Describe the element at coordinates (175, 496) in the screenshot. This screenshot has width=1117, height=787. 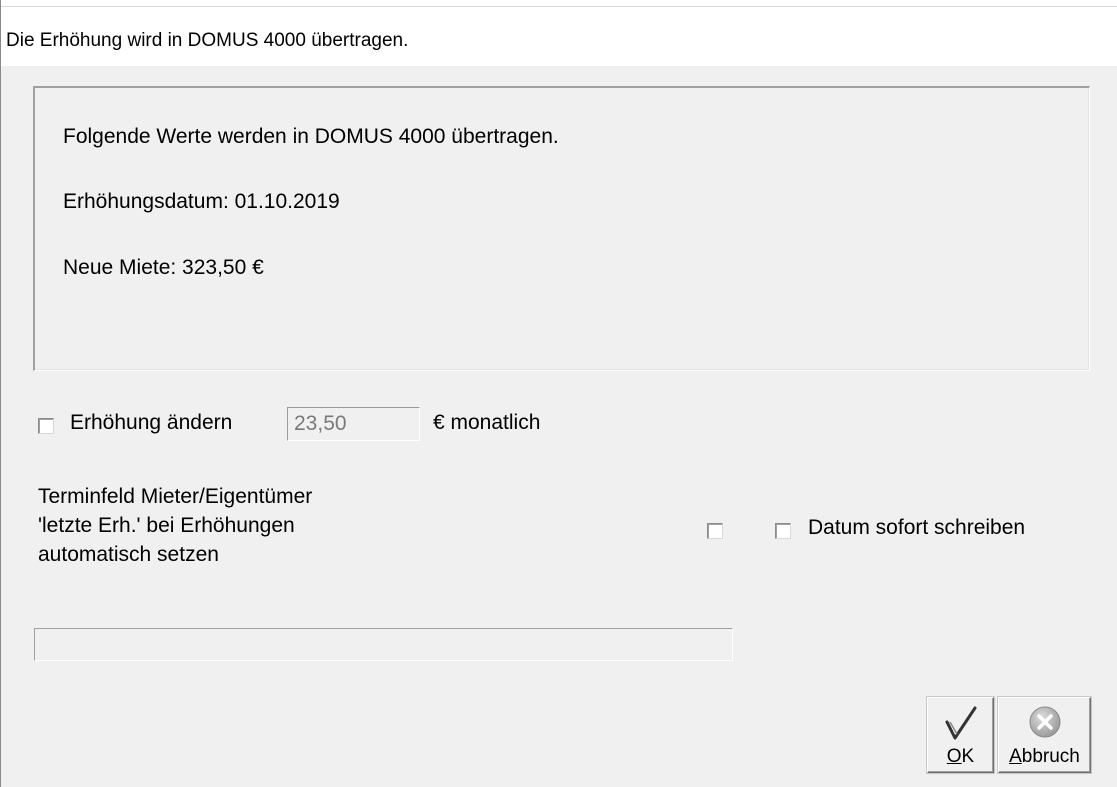
I see `terminfeld-label-line-1: Terminfeld Mieter/Eigentümer` at that location.